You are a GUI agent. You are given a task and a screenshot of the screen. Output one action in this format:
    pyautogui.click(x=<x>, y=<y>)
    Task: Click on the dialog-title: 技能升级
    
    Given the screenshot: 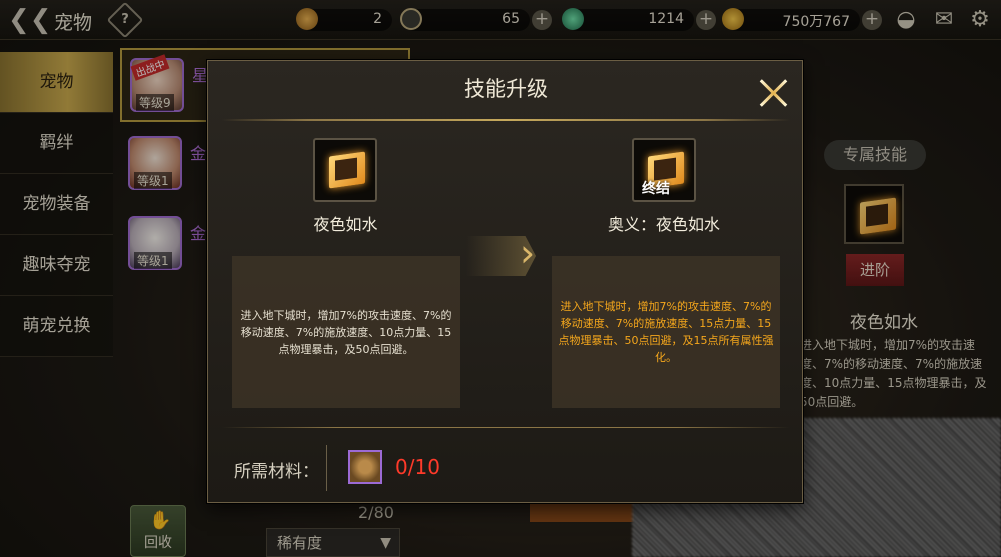 What is the action you would take?
    pyautogui.click(x=506, y=89)
    